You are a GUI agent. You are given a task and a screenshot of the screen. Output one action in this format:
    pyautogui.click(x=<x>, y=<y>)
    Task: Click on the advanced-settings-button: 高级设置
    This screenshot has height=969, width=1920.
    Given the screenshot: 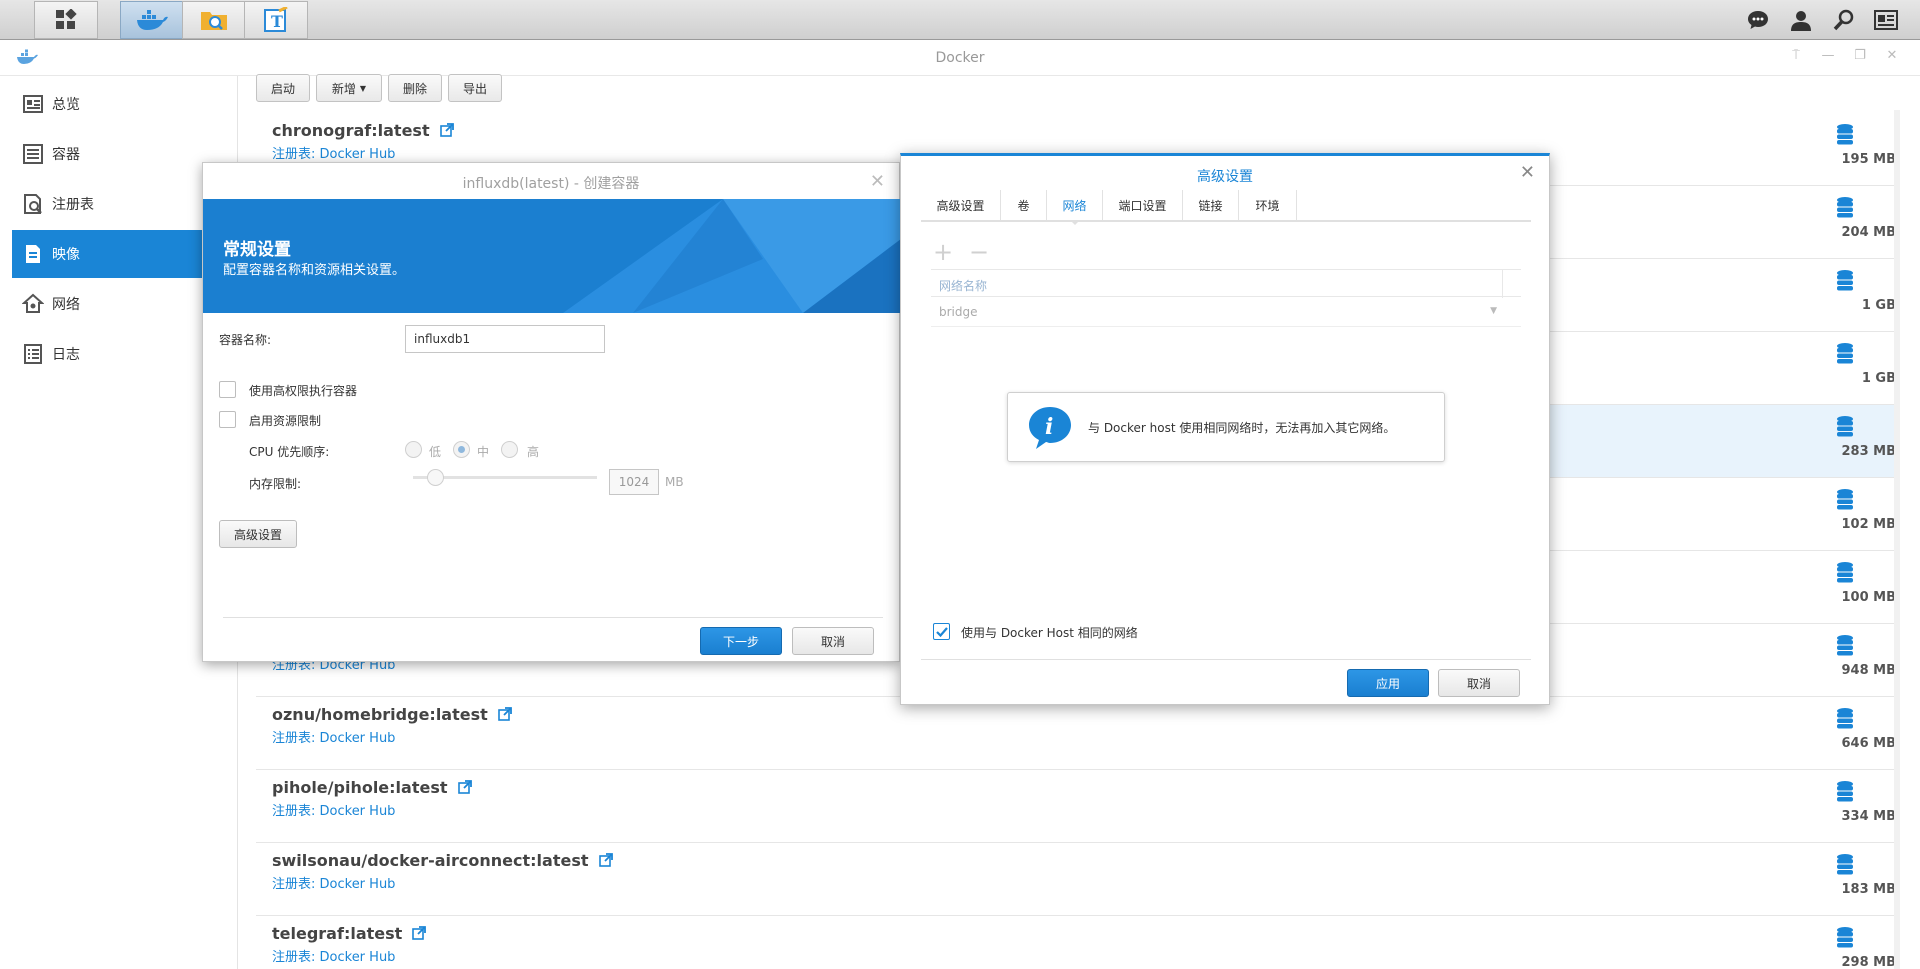 What is the action you would take?
    pyautogui.click(x=258, y=534)
    